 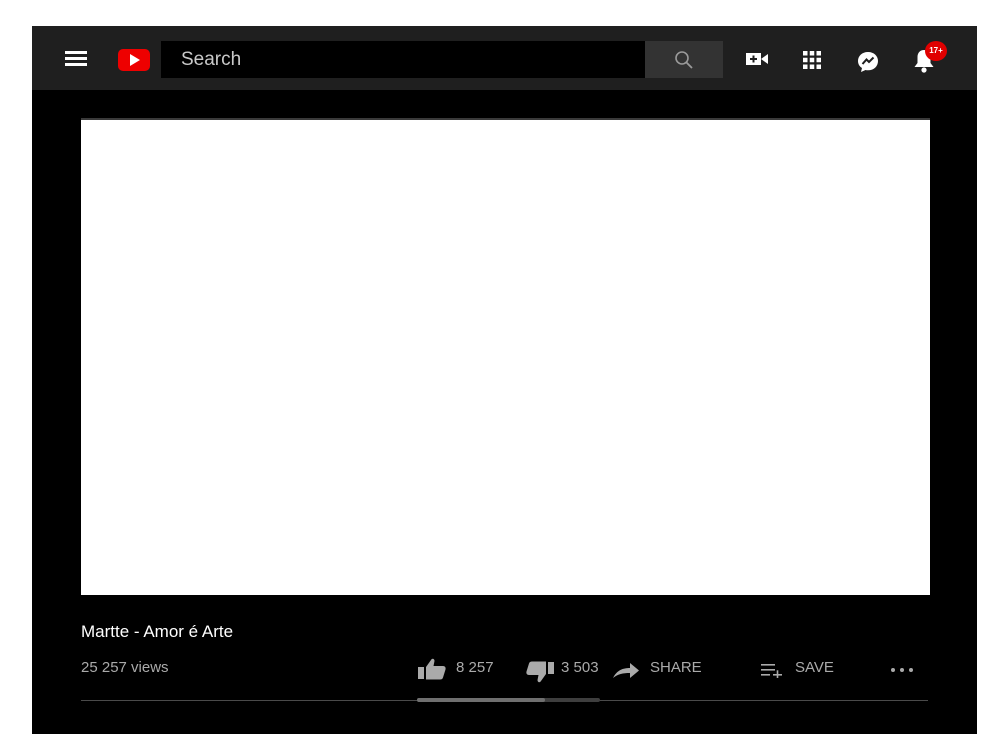 I want to click on add-to-playlist-icon, so click(x=771, y=671).